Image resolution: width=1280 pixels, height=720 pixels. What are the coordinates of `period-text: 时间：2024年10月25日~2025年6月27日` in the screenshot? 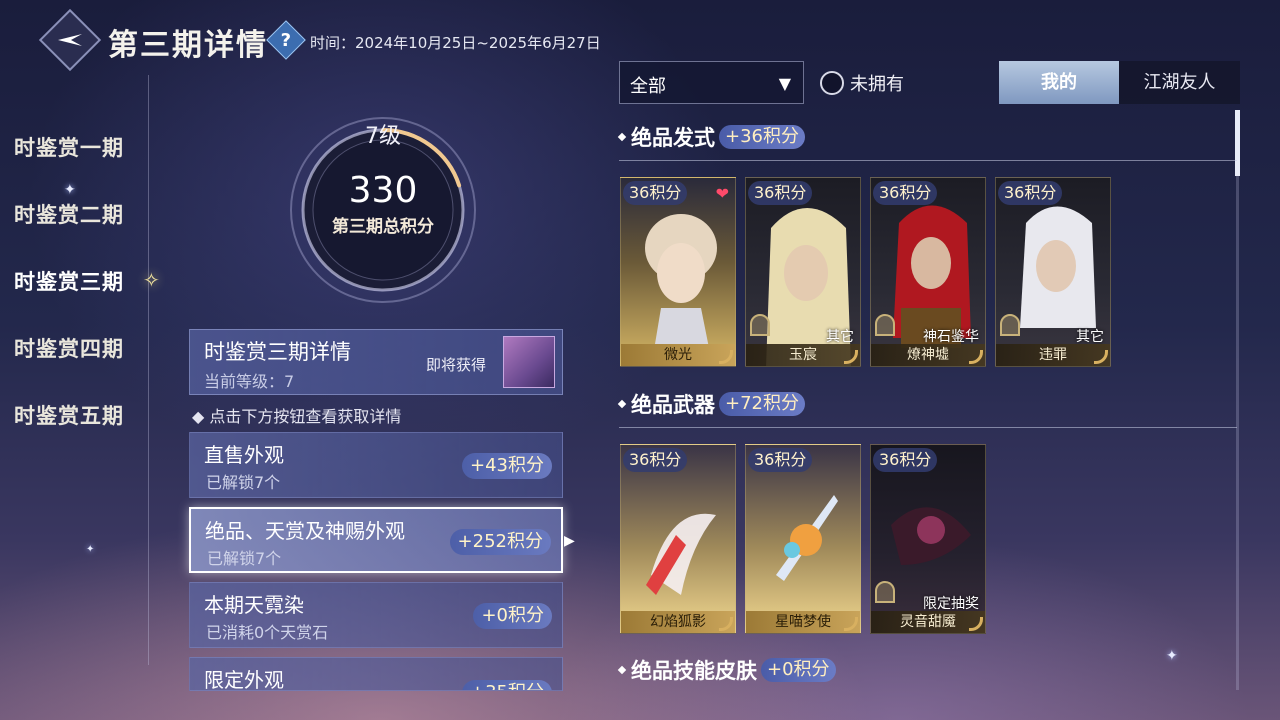 It's located at (455, 43).